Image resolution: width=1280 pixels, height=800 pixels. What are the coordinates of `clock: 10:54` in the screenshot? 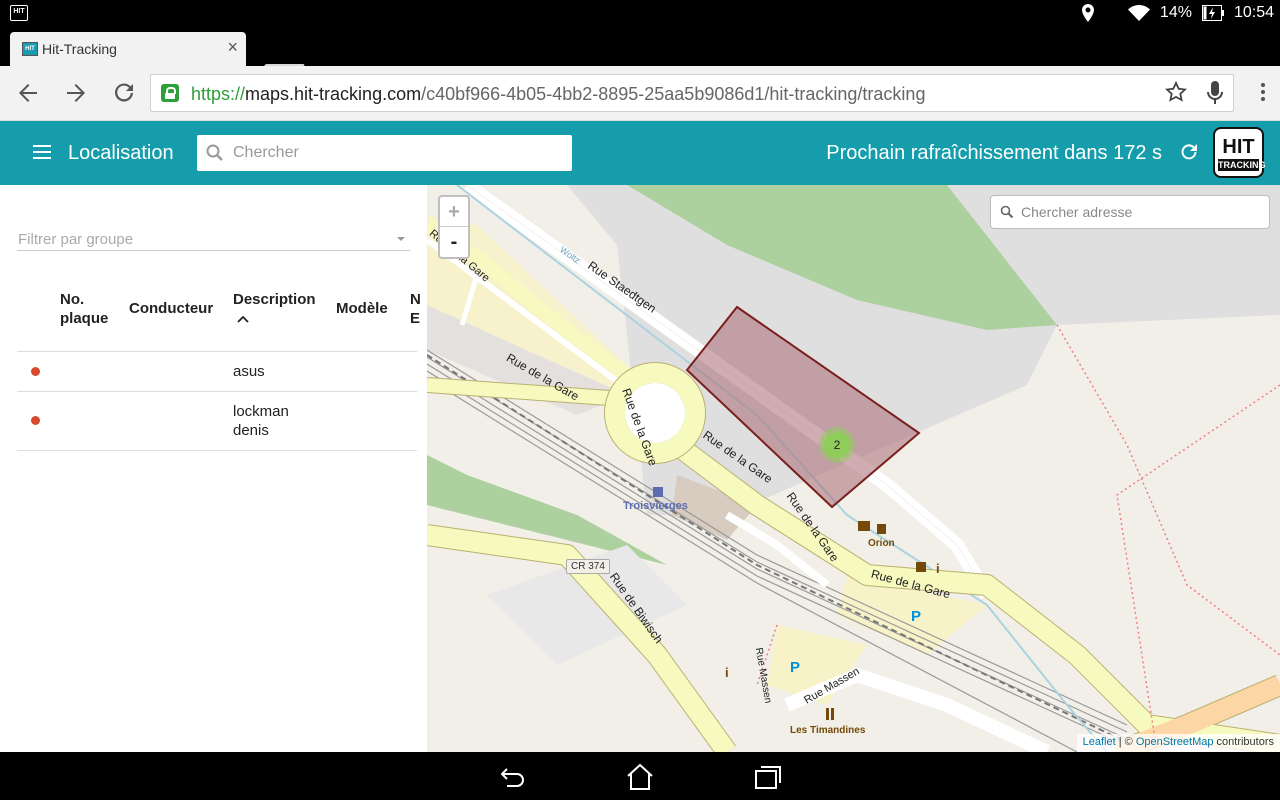 It's located at (1253, 12).